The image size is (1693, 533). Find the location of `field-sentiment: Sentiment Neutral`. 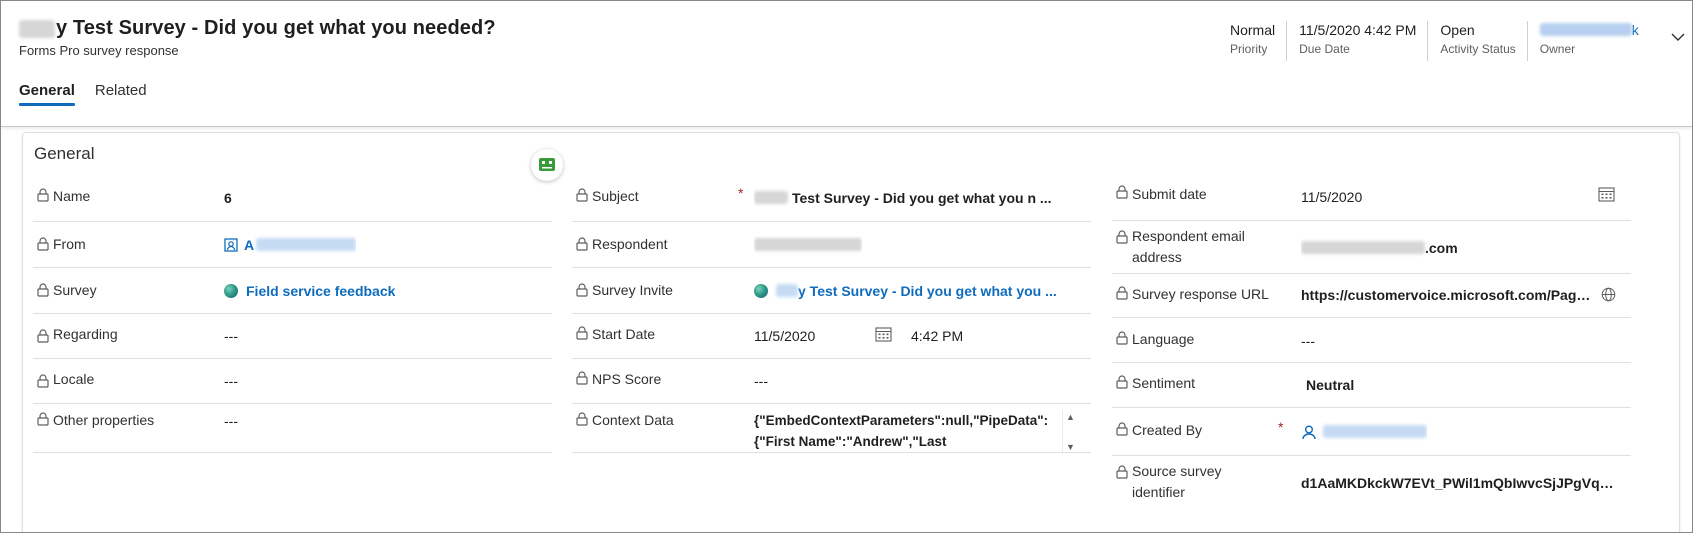

field-sentiment: Sentiment Neutral is located at coordinates (1371, 385).